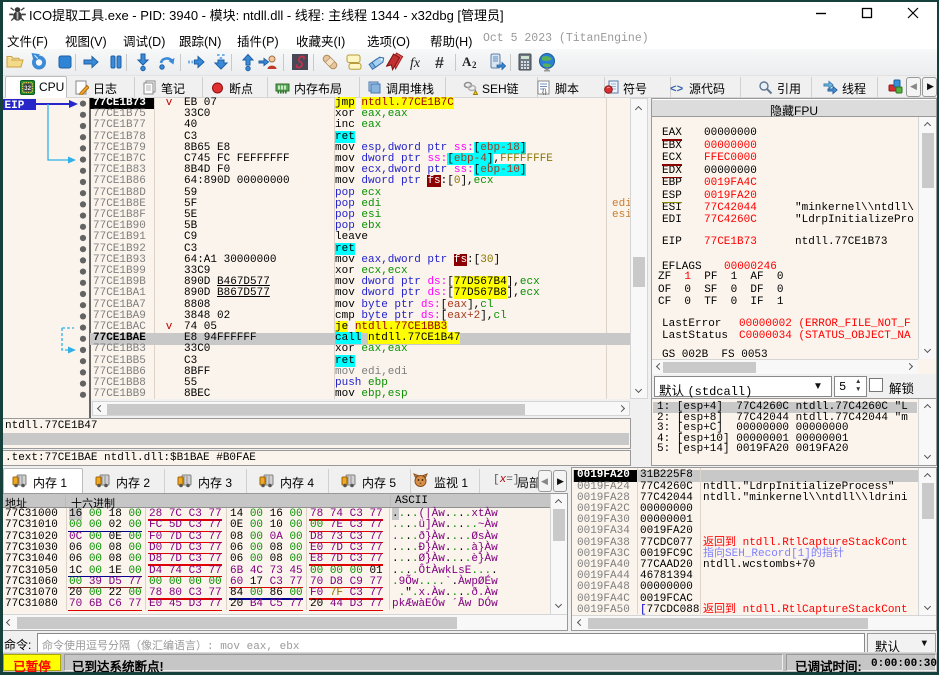 Image resolution: width=939 pixels, height=675 pixels. Describe the element at coordinates (474, 65) in the screenshot. I see `svg-text: 2` at that location.